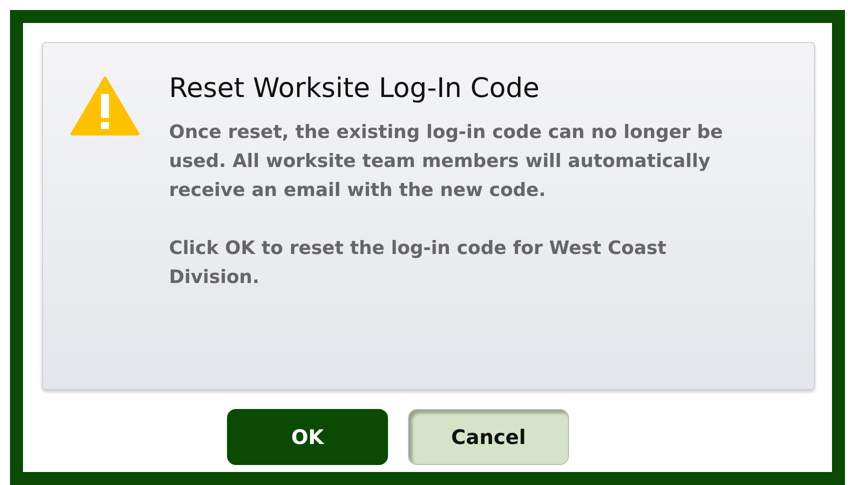  I want to click on warning-icon, so click(105, 106).